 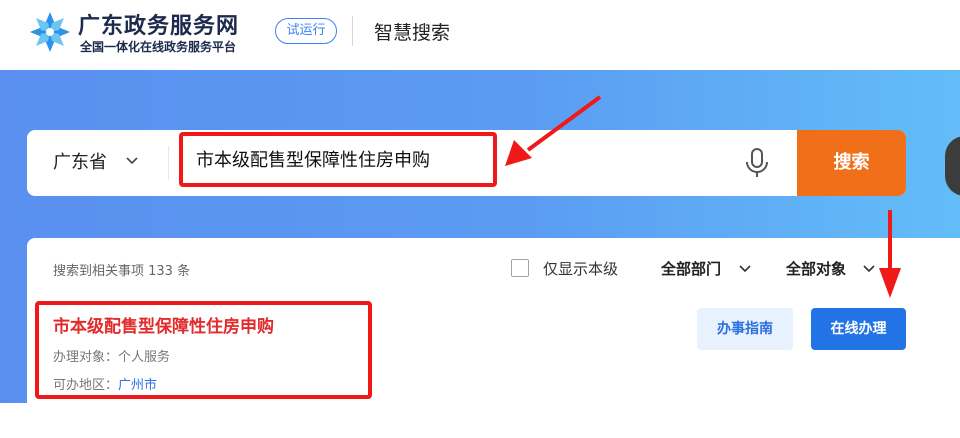 I want to click on result-count: 搜索到相关事项 133 条, so click(x=122, y=271).